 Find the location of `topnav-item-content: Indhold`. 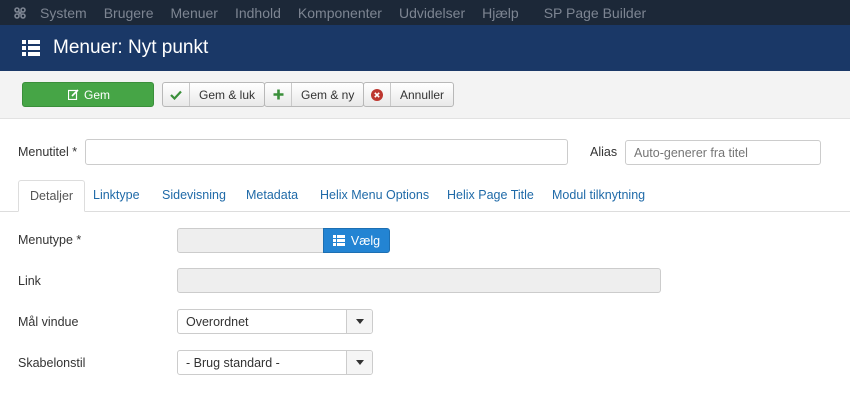

topnav-item-content: Indhold is located at coordinates (258, 13).